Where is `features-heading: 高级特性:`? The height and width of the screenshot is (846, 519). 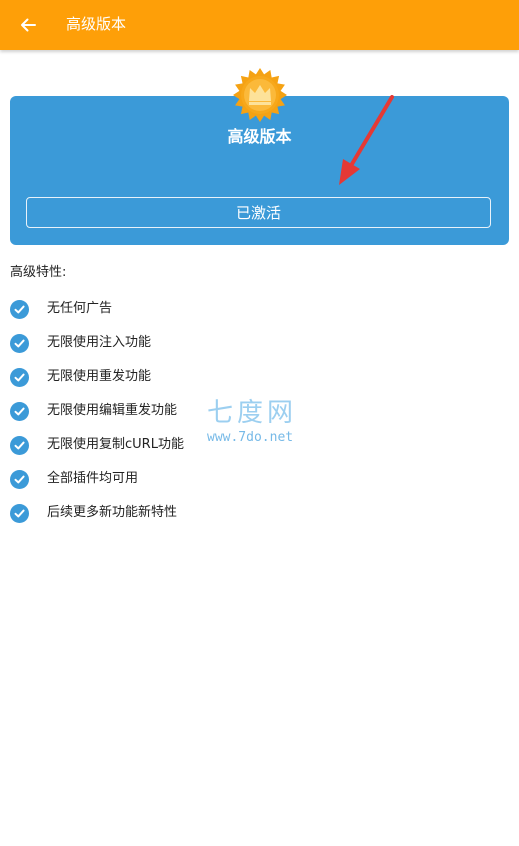
features-heading: 高级特性: is located at coordinates (38, 272).